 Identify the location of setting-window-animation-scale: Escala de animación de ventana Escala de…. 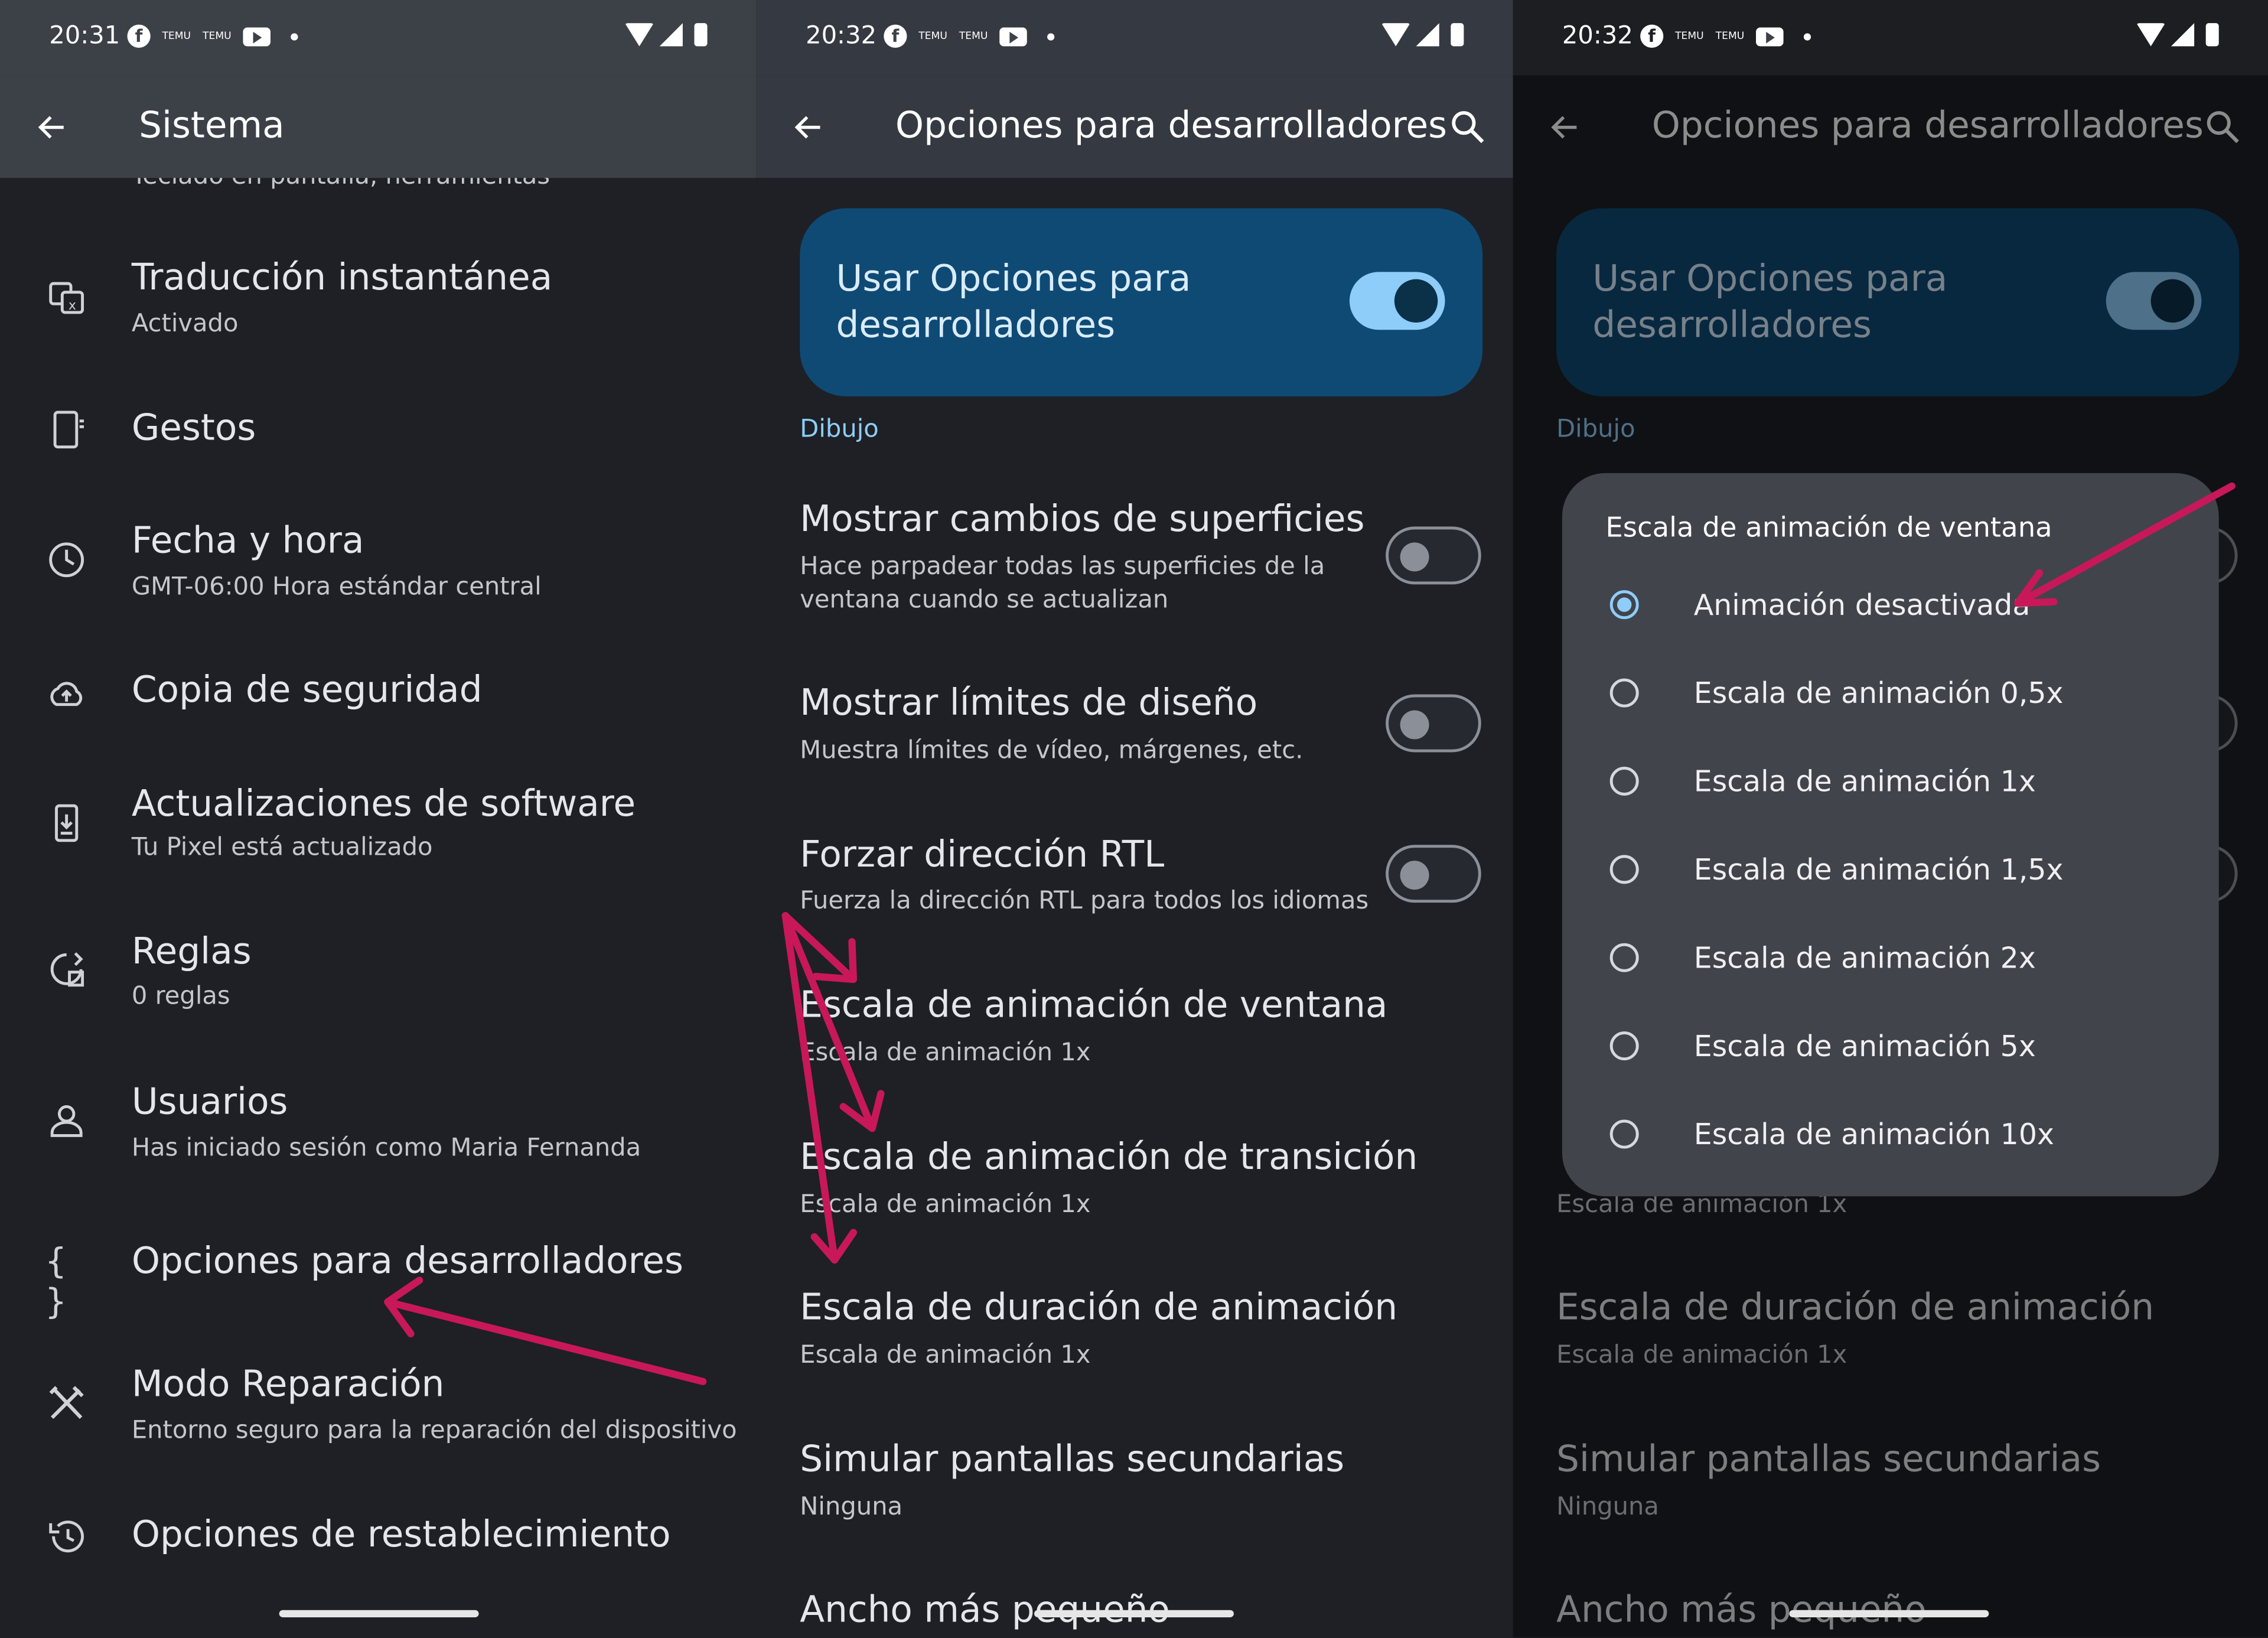
(1135, 1036).